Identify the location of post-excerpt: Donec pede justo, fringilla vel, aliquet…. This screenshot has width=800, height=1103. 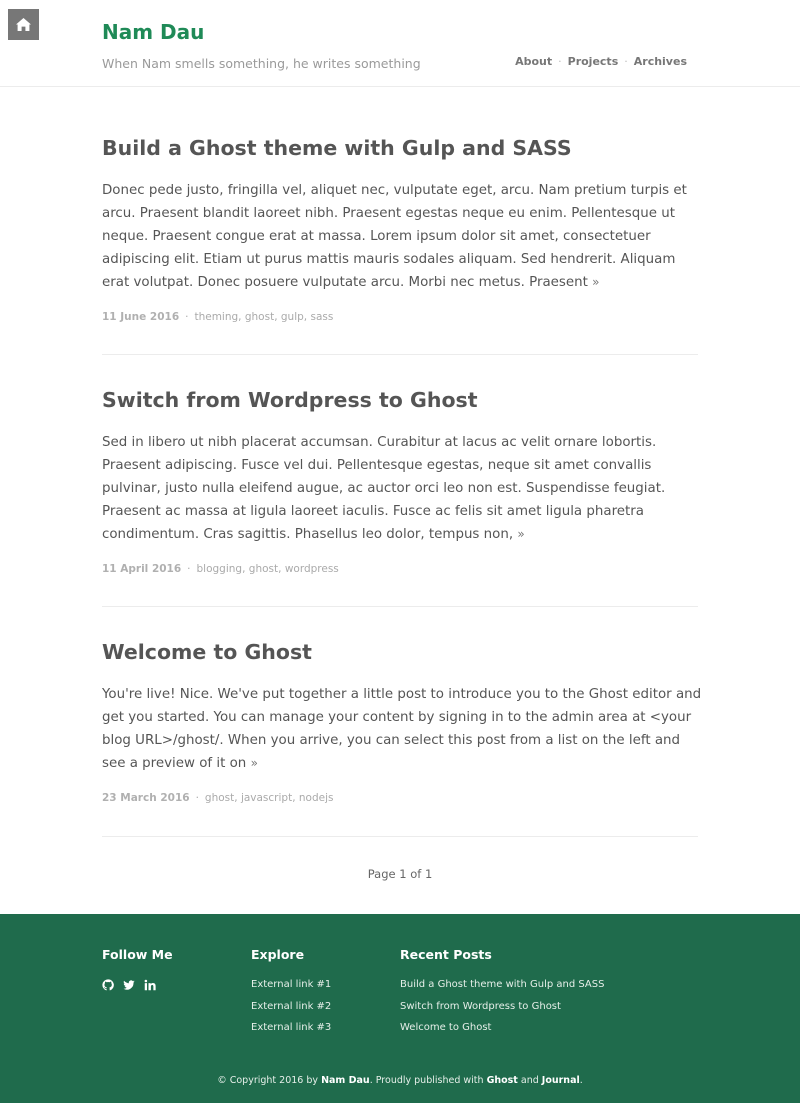
(402, 236).